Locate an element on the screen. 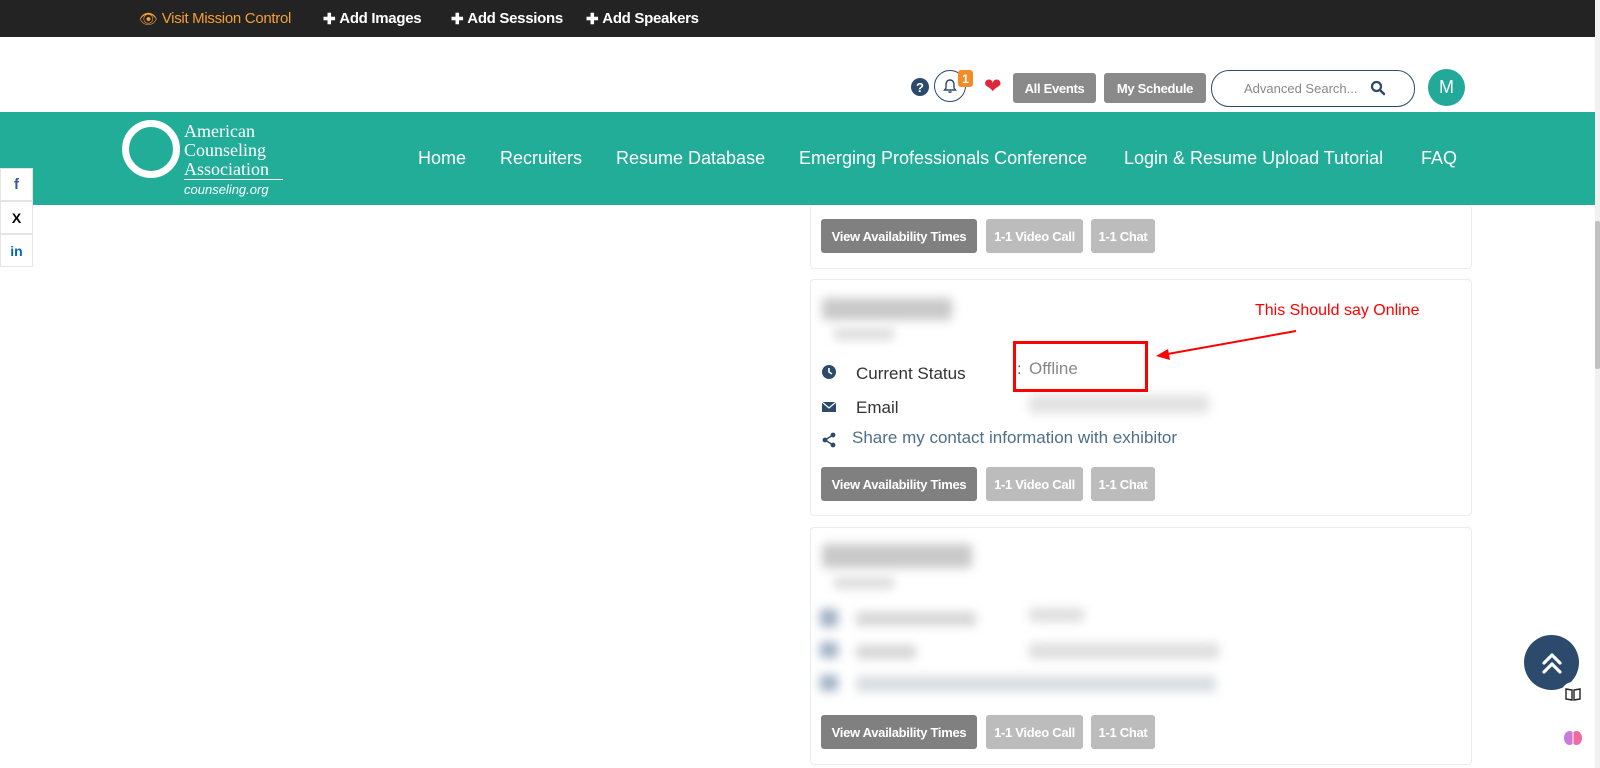 The image size is (1600, 768). linkedin-share-icon: in is located at coordinates (16, 250).